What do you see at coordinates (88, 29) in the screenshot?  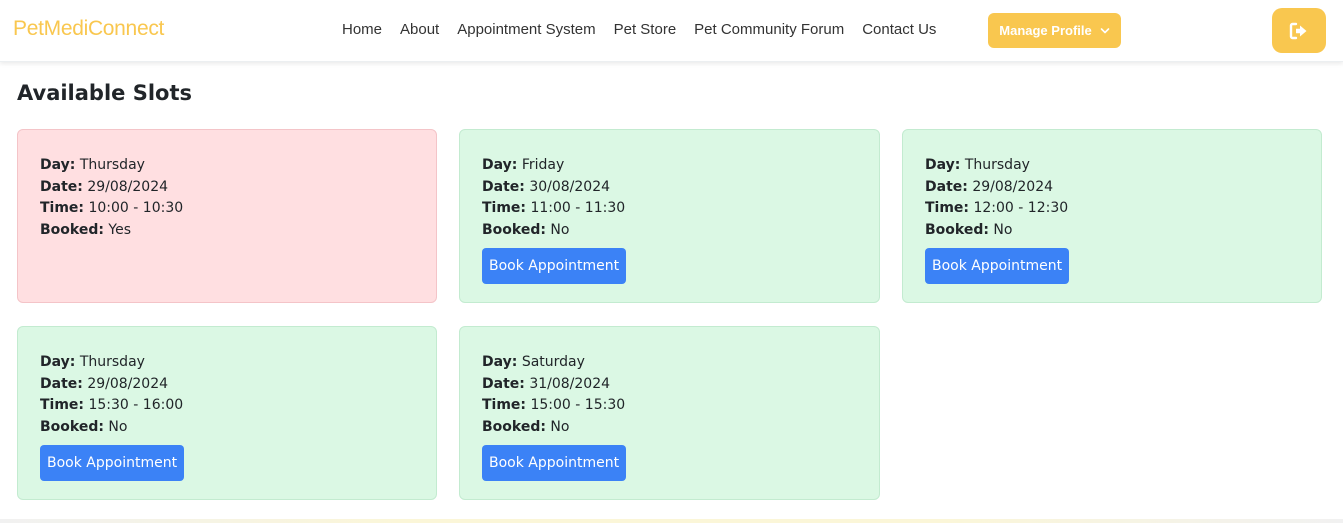 I see `brand-logo: PetMediConnect` at bounding box center [88, 29].